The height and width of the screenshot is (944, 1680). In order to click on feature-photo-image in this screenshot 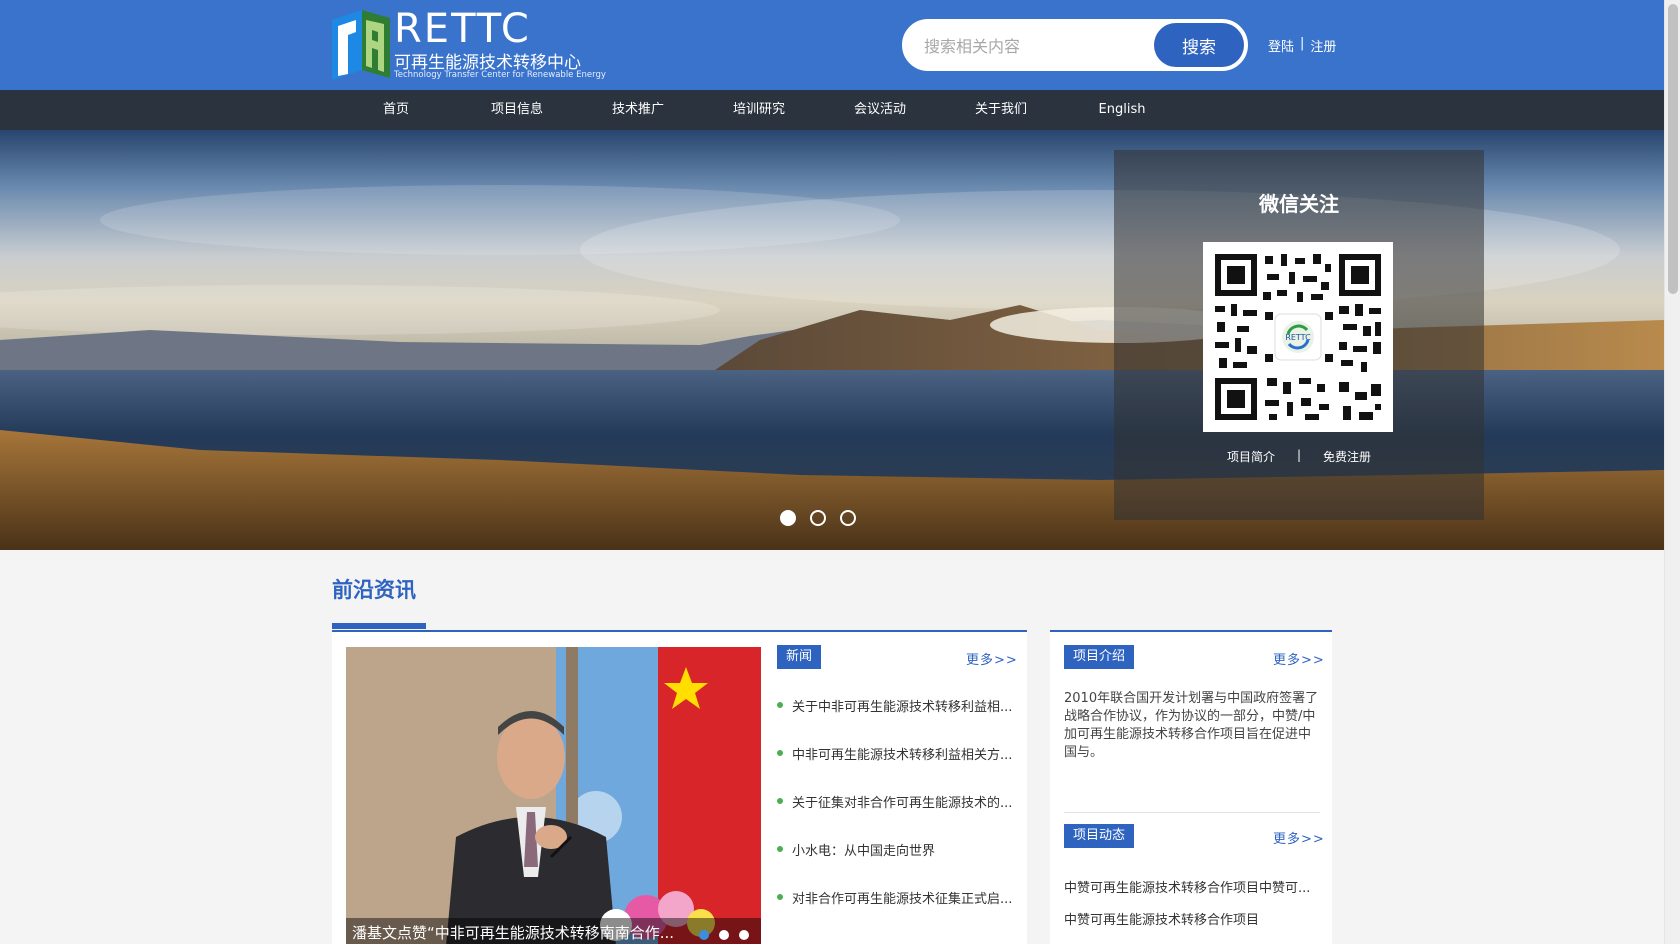, I will do `click(553, 795)`.